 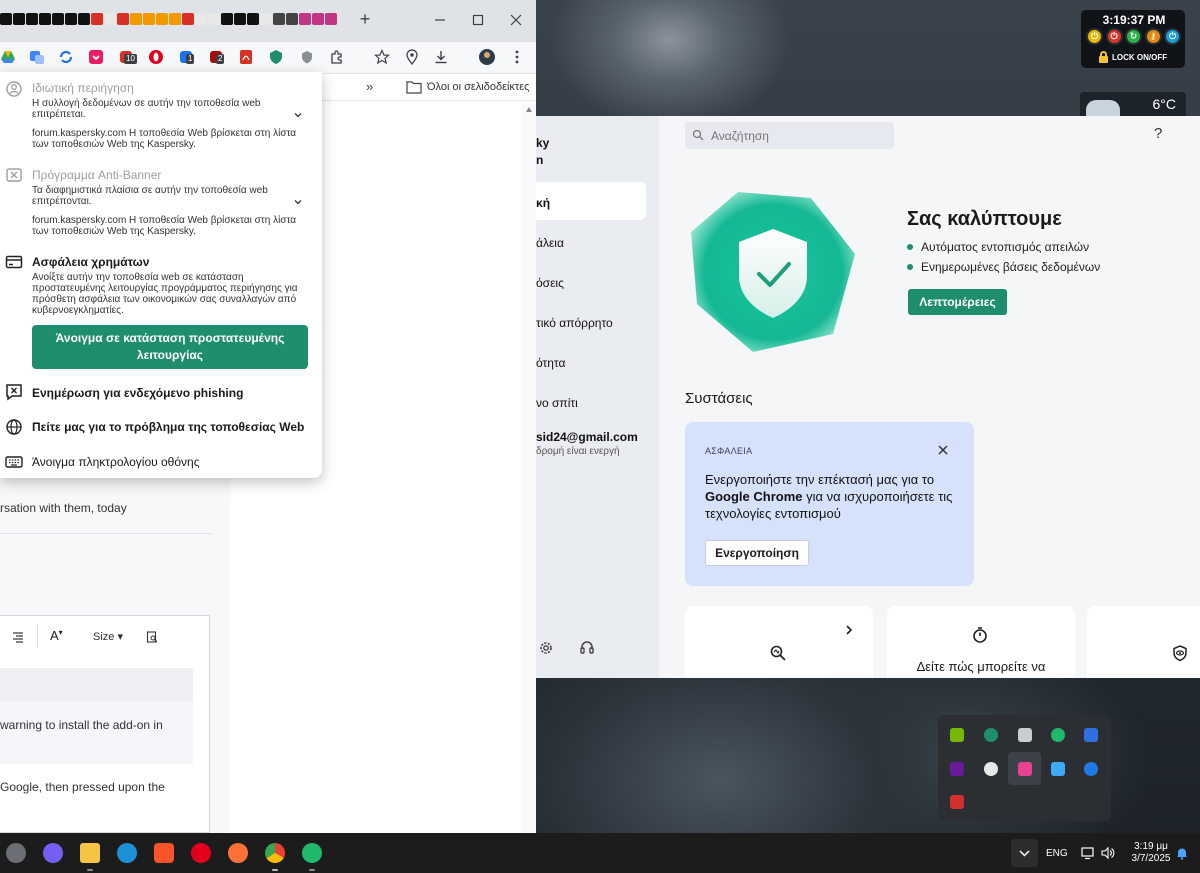 I want to click on edge-taskbar-icon, so click(x=127, y=853).